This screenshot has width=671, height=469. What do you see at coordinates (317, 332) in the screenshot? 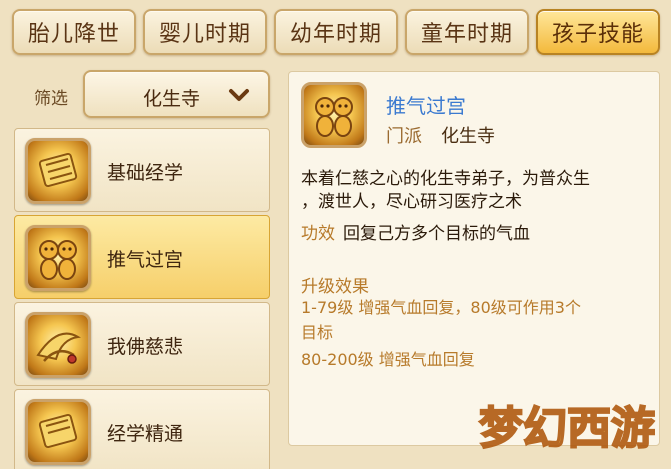
I see `upgrade-line: 目标` at bounding box center [317, 332].